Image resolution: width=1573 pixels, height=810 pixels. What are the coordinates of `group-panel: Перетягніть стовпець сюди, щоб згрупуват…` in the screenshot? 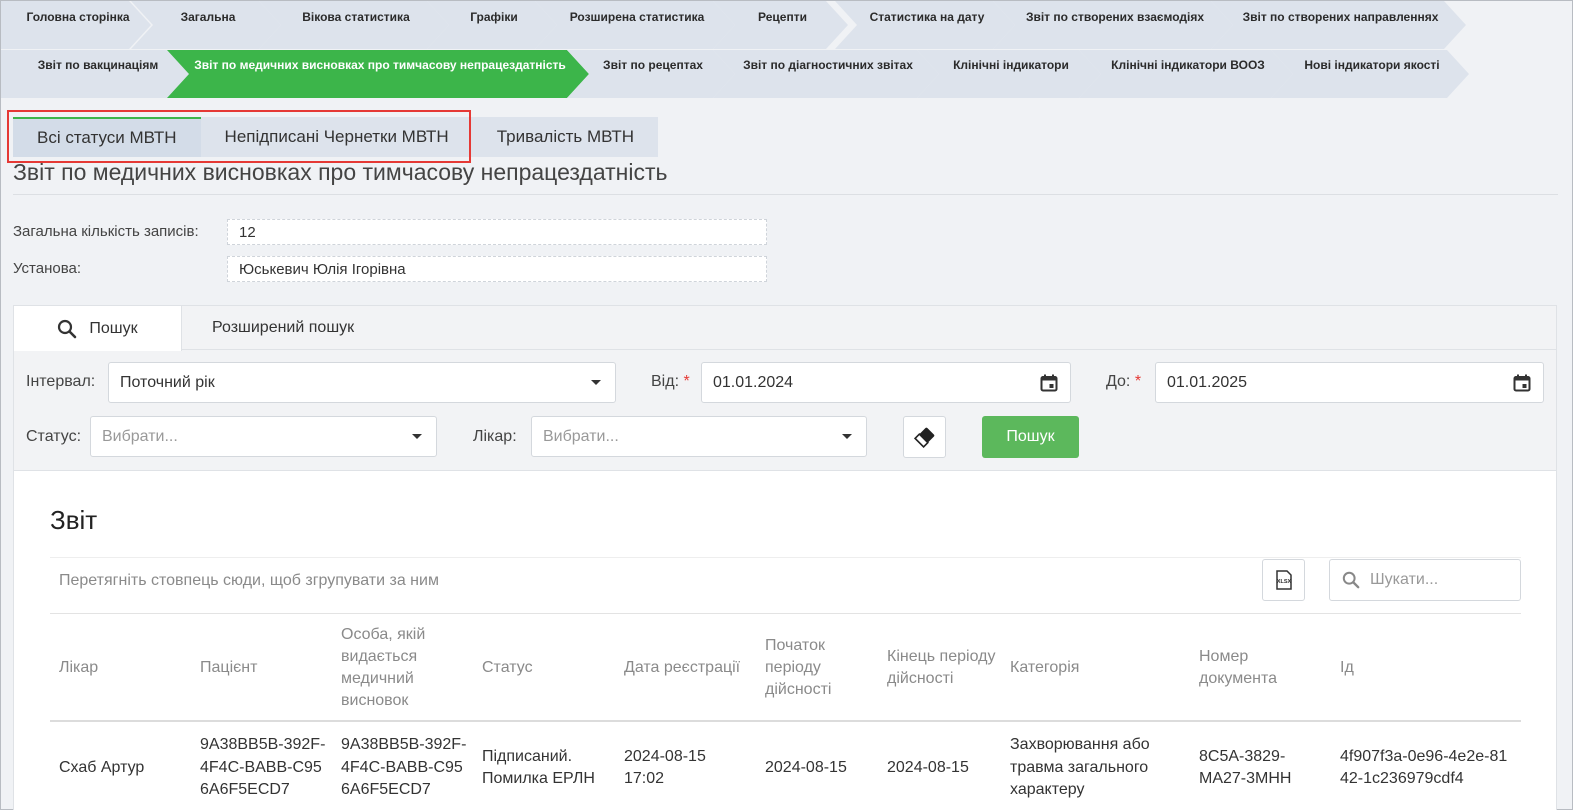 It's located at (785, 585).